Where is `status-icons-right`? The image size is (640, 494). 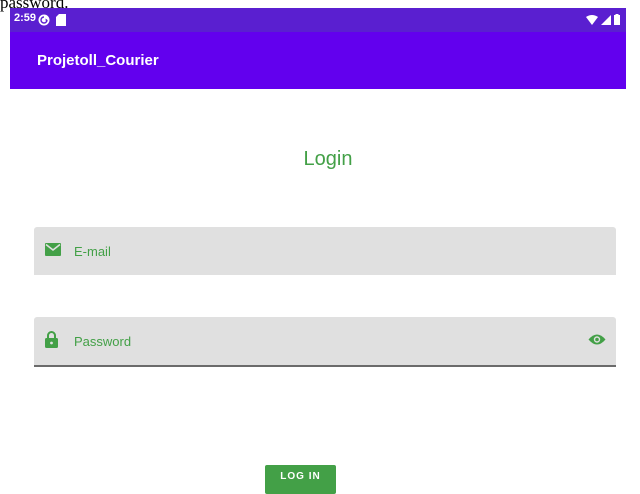
status-icons-right is located at coordinates (603, 19).